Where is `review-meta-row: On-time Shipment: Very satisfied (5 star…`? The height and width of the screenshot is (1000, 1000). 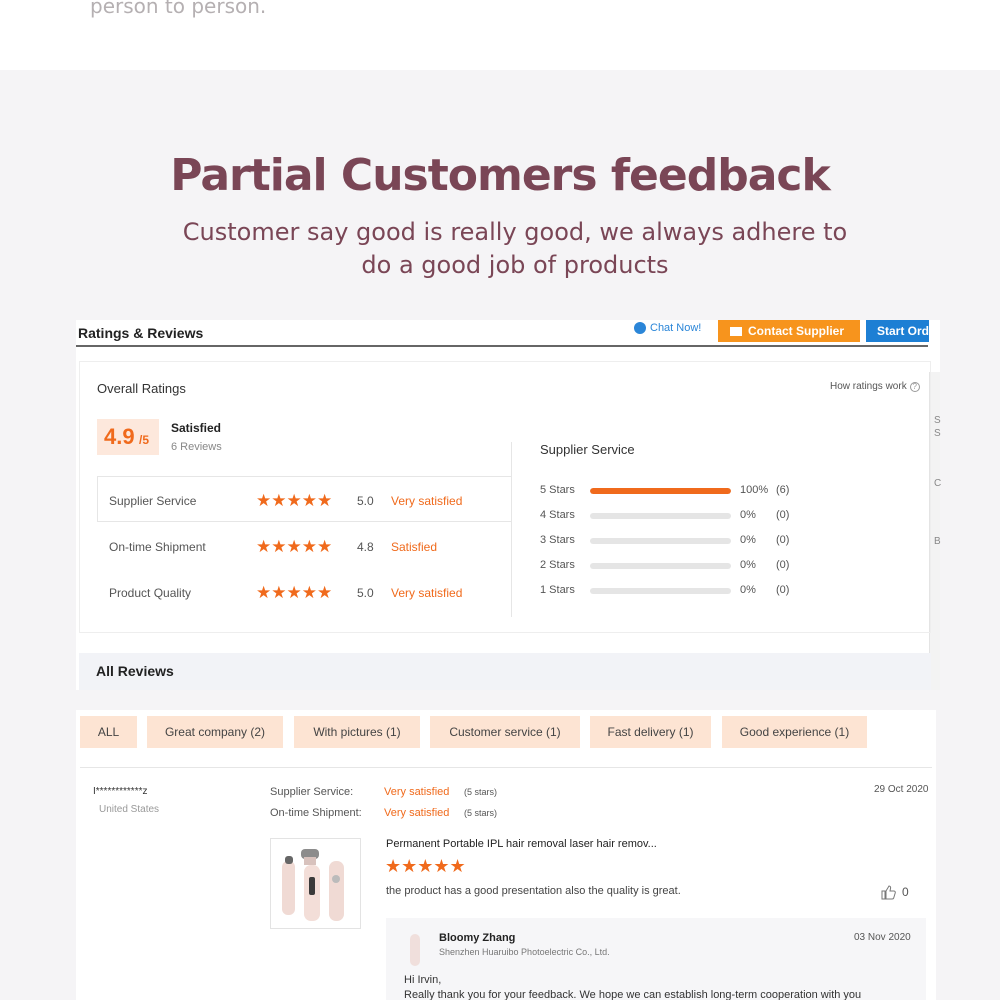 review-meta-row: On-time Shipment: Very satisfied (5 star… is located at coordinates (420, 814).